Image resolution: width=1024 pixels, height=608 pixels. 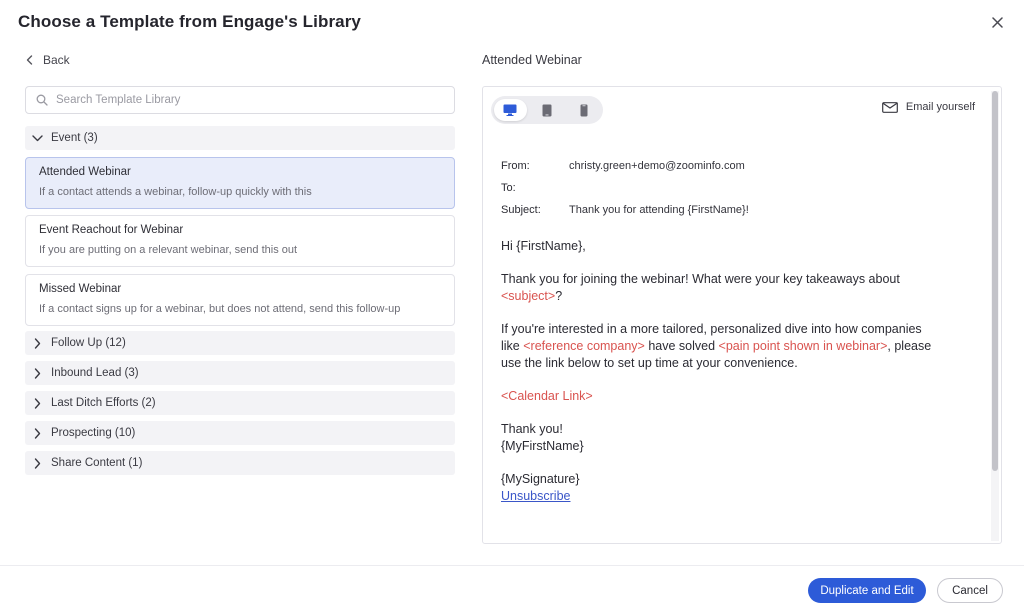 I want to click on calendar-link-placeholder: <Calendar Link>, so click(x=547, y=396).